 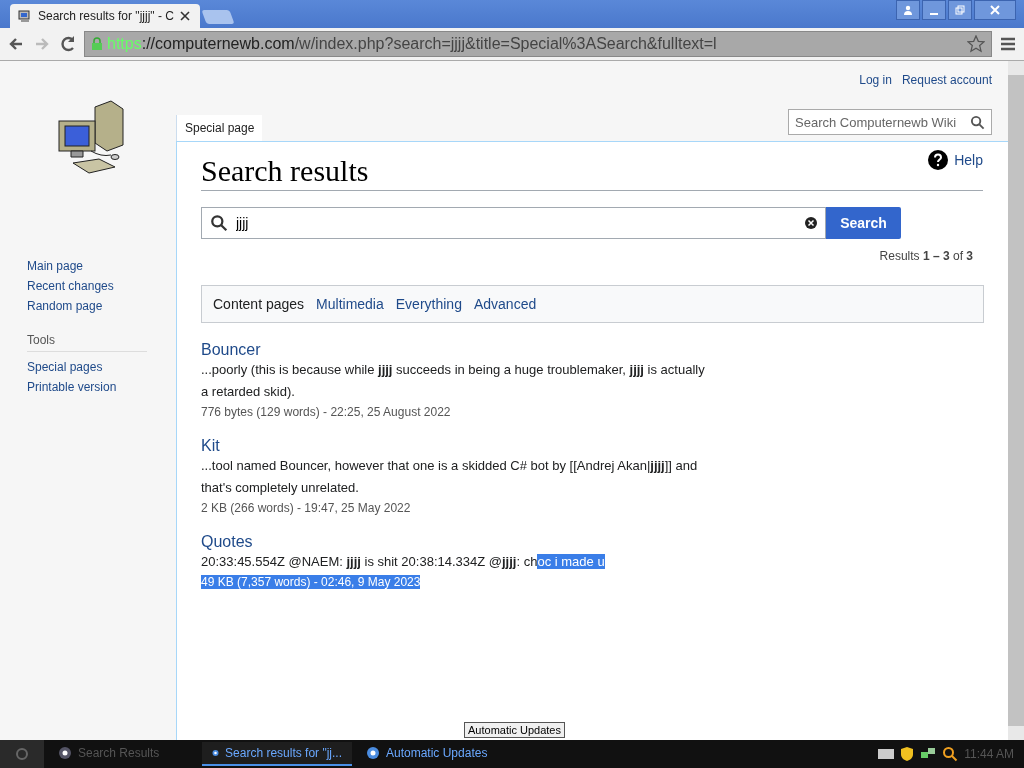 I want to click on taskbar-item: Automatic Updates, so click(x=431, y=754).